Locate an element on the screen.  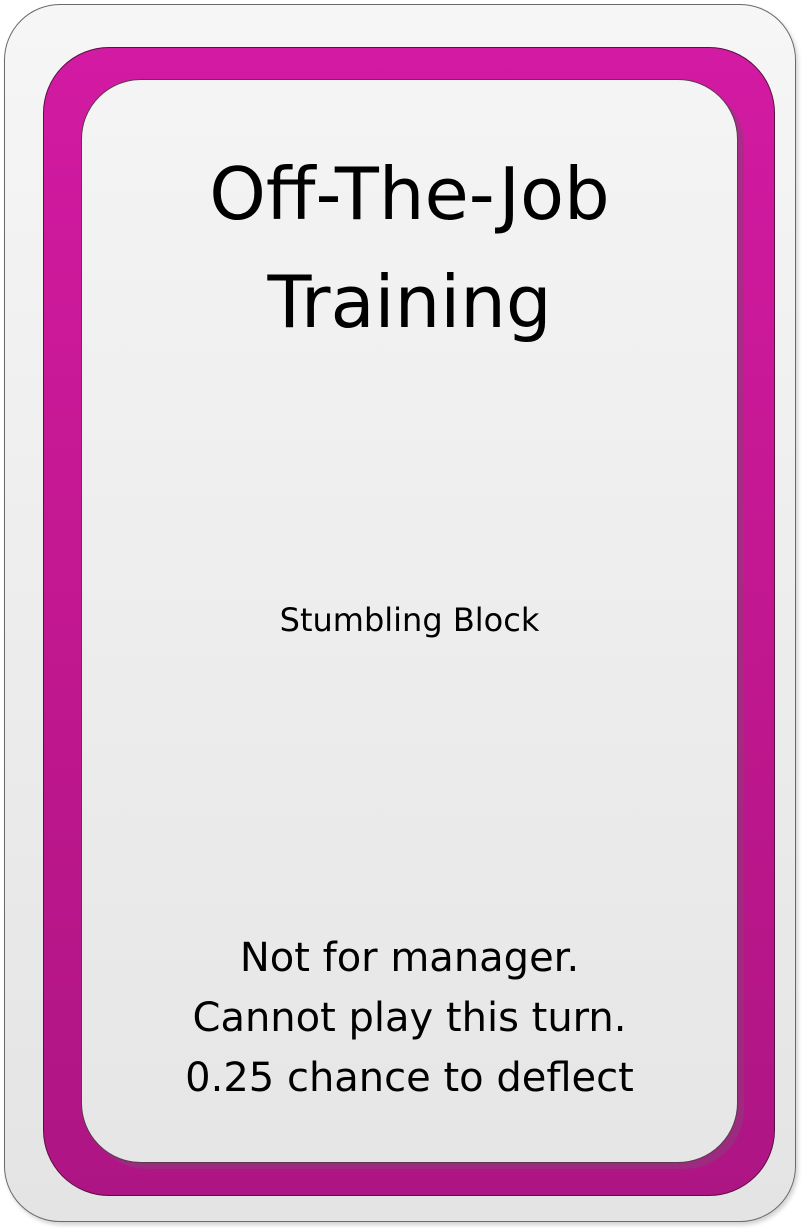
card-title: Off-The-Job Training is located at coordinates (409, 248).